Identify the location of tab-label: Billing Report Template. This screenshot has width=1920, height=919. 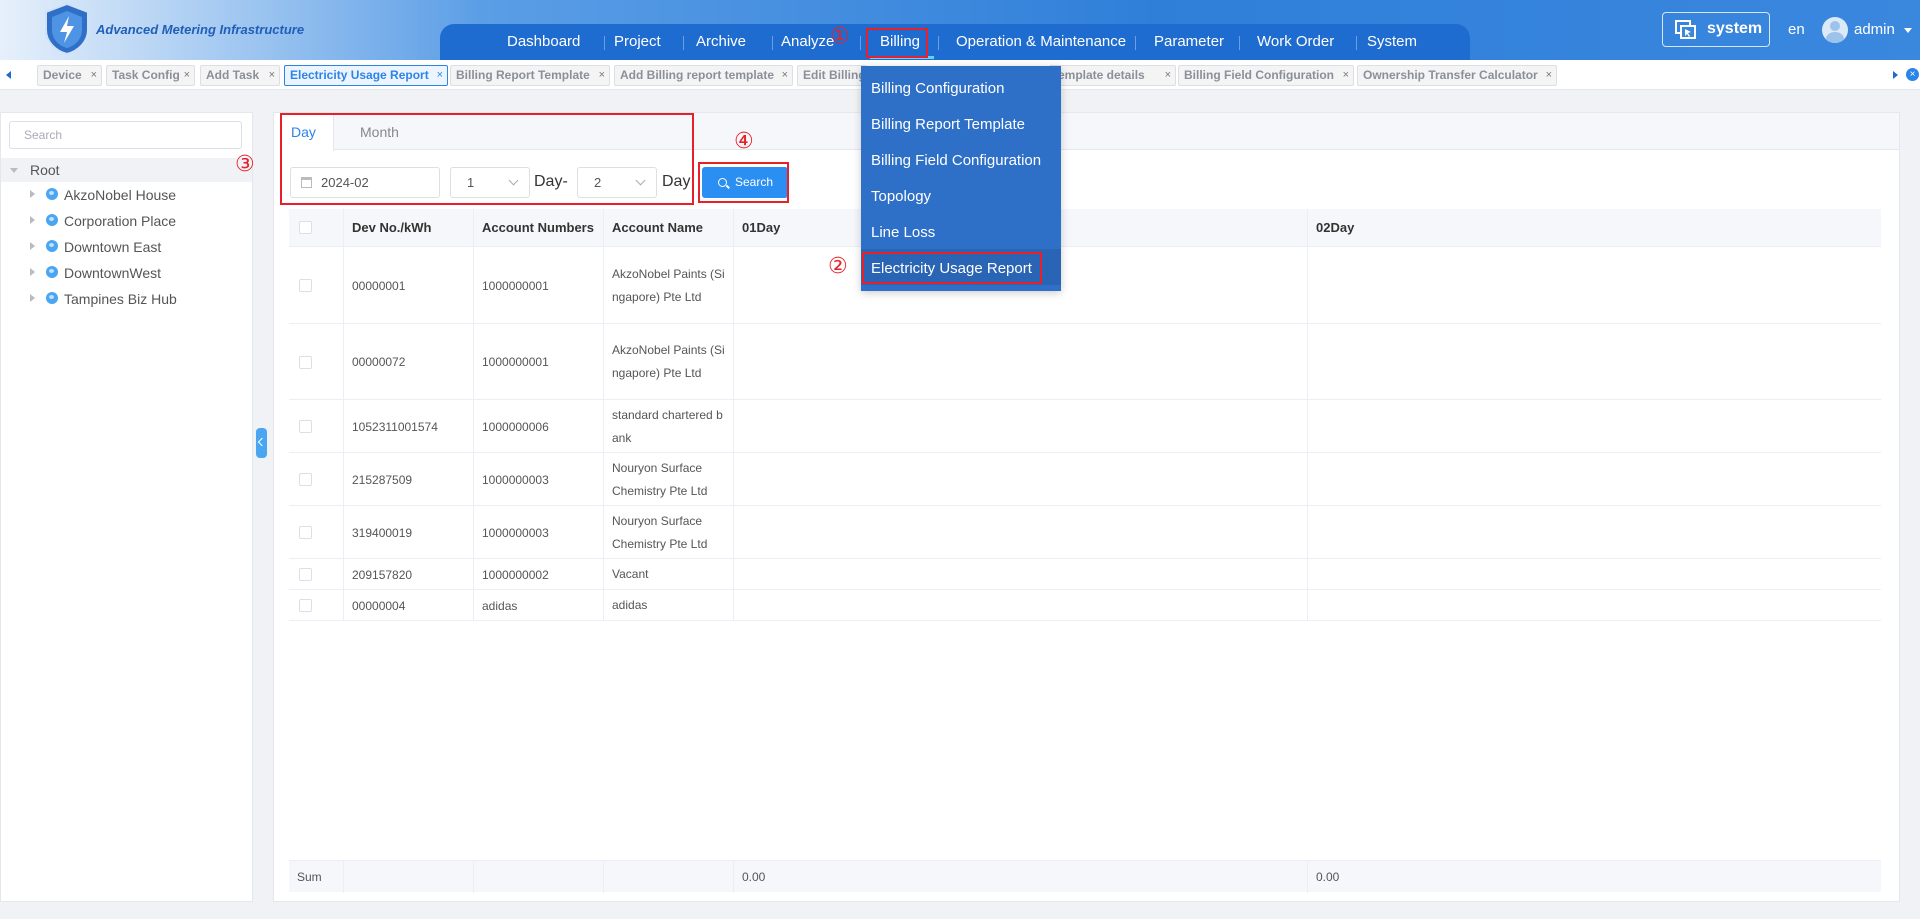
(523, 75).